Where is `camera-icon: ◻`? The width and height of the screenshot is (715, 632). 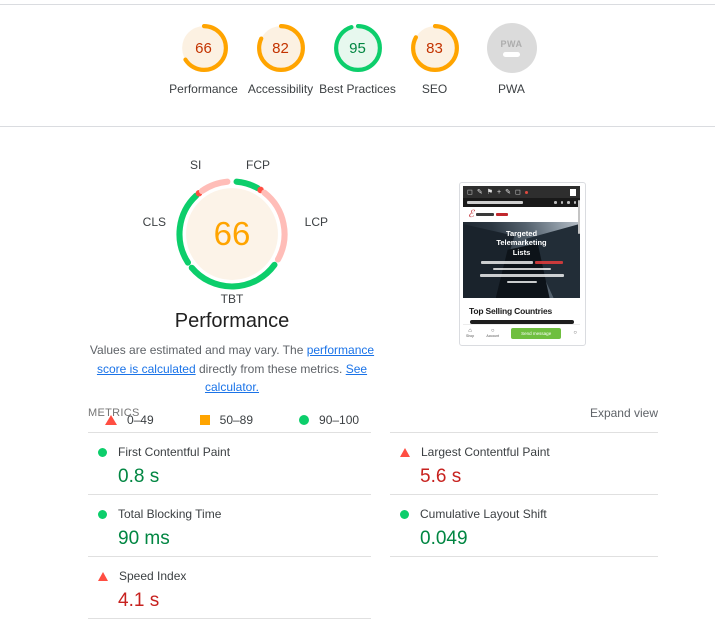 camera-icon: ◻ is located at coordinates (470, 192).